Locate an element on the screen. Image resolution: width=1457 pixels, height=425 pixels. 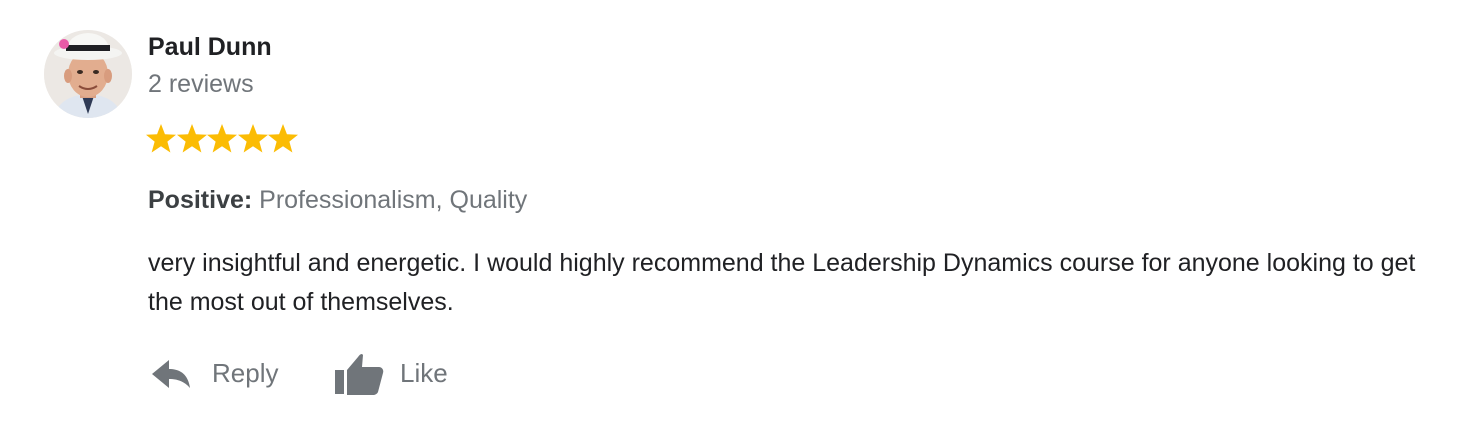
reviewer-avatar is located at coordinates (88, 74).